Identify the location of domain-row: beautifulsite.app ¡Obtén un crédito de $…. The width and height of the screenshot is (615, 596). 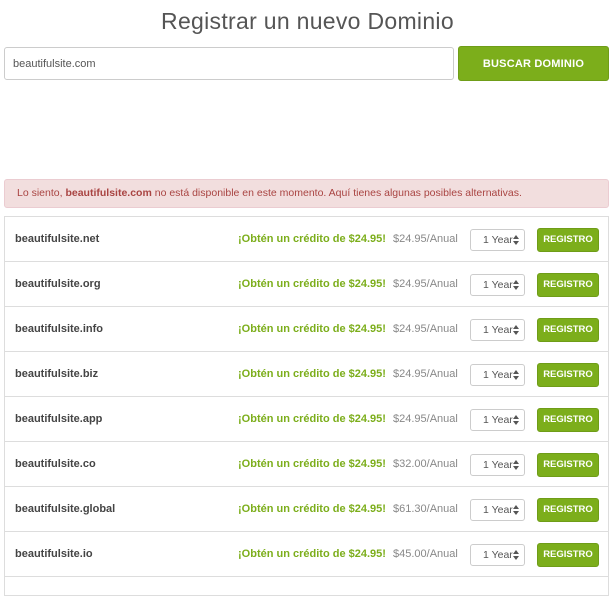
(306, 419).